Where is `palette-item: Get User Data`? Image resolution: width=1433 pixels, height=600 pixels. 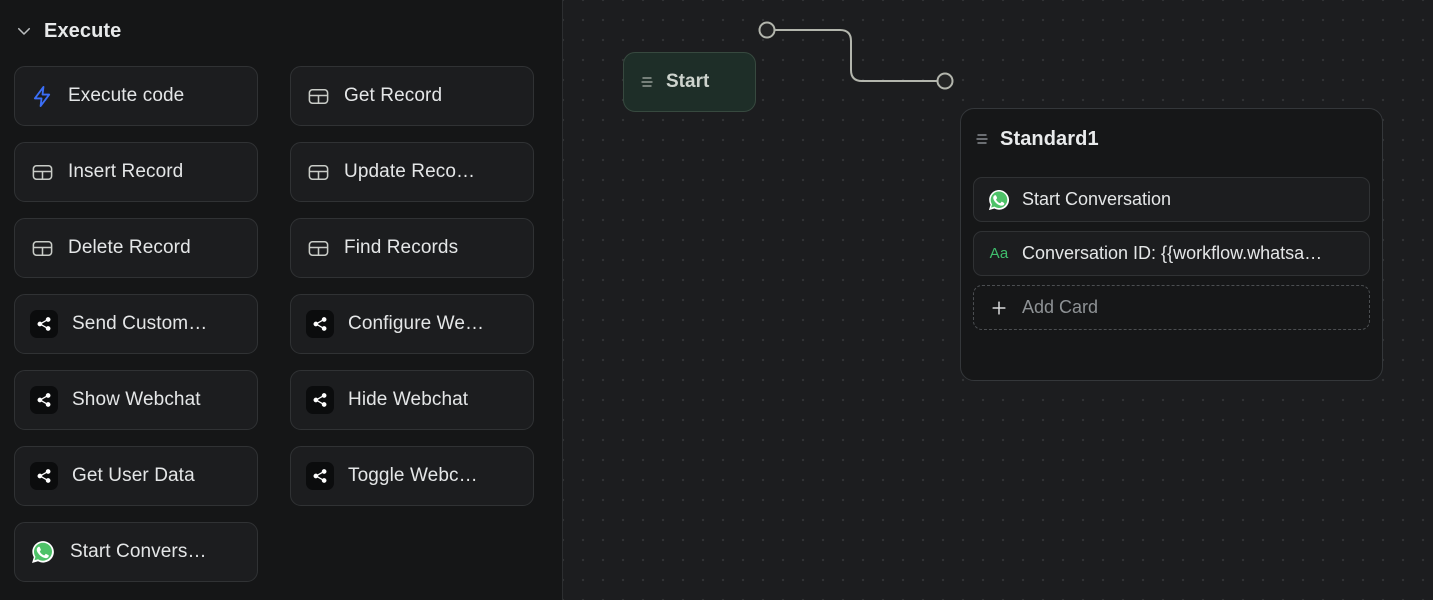
palette-item: Get User Data is located at coordinates (136, 476).